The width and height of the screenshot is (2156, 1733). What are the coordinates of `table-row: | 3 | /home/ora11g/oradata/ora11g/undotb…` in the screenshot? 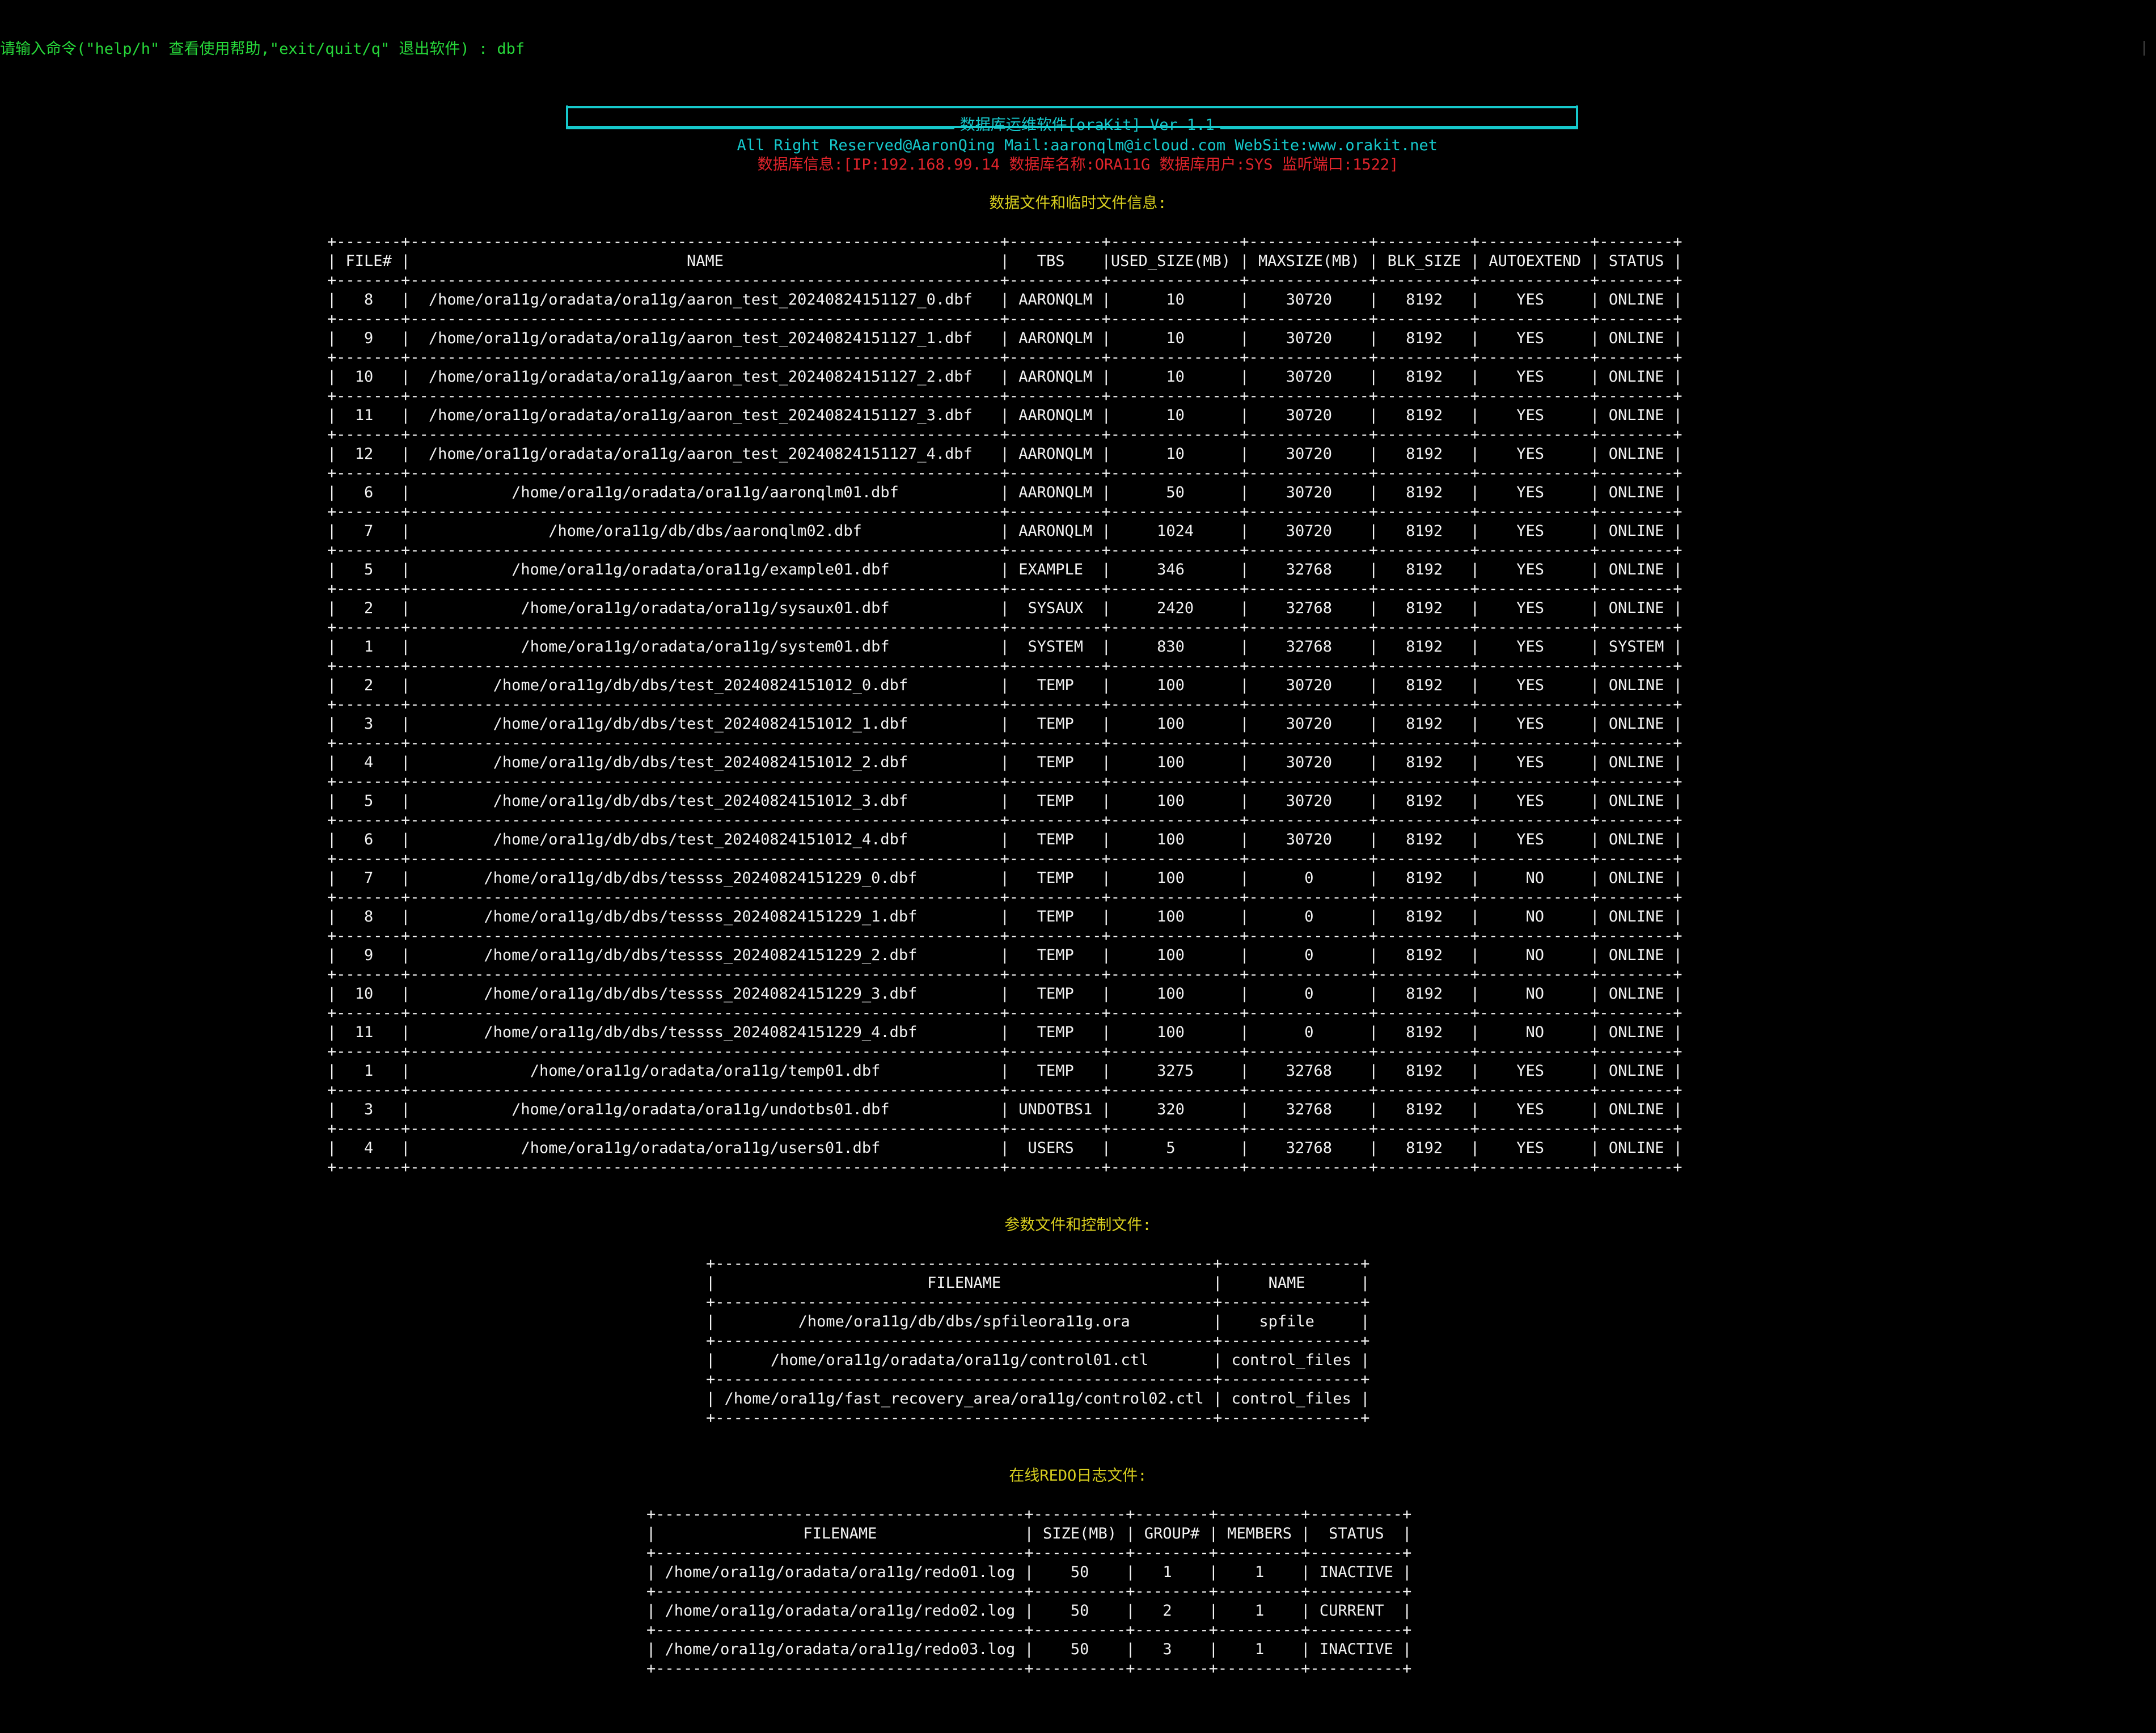 It's located at (1004, 1110).